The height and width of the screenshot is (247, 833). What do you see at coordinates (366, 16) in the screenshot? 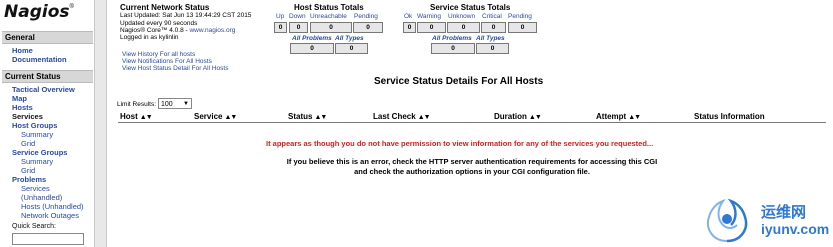
I see `host-header-pending: Pending` at bounding box center [366, 16].